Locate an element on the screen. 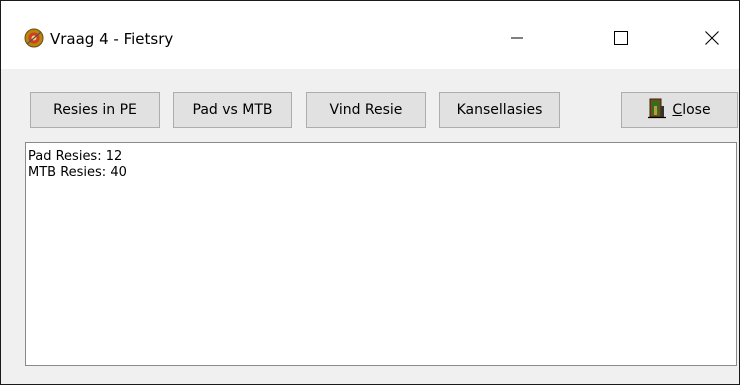 This screenshot has height=385, width=740. kansellasies-button: Kansellasies is located at coordinates (499, 110).